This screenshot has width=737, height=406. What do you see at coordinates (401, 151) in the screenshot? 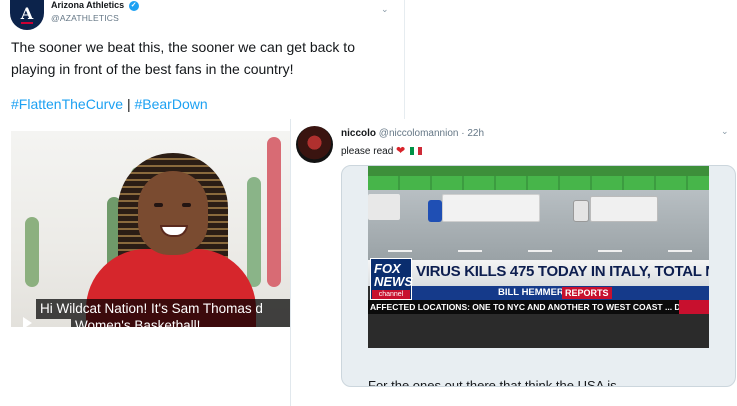
I see `red-heart-icon: ❤` at bounding box center [401, 151].